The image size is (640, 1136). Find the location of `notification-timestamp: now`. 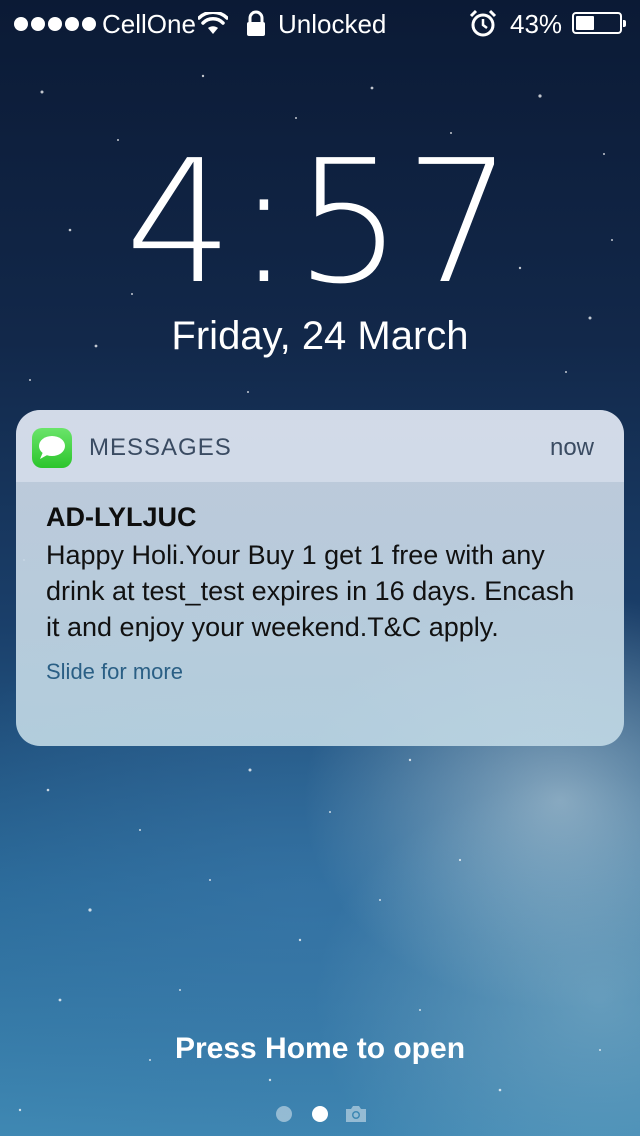

notification-timestamp: now is located at coordinates (571, 447).